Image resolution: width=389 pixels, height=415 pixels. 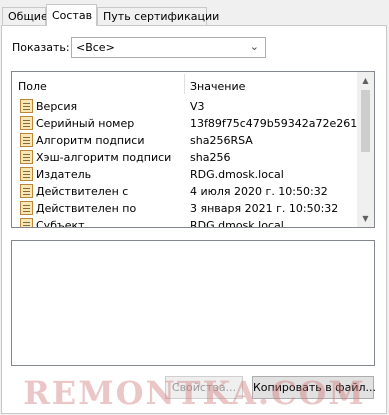 I want to click on tab-certification-path: Путь сертификации, so click(x=158, y=16).